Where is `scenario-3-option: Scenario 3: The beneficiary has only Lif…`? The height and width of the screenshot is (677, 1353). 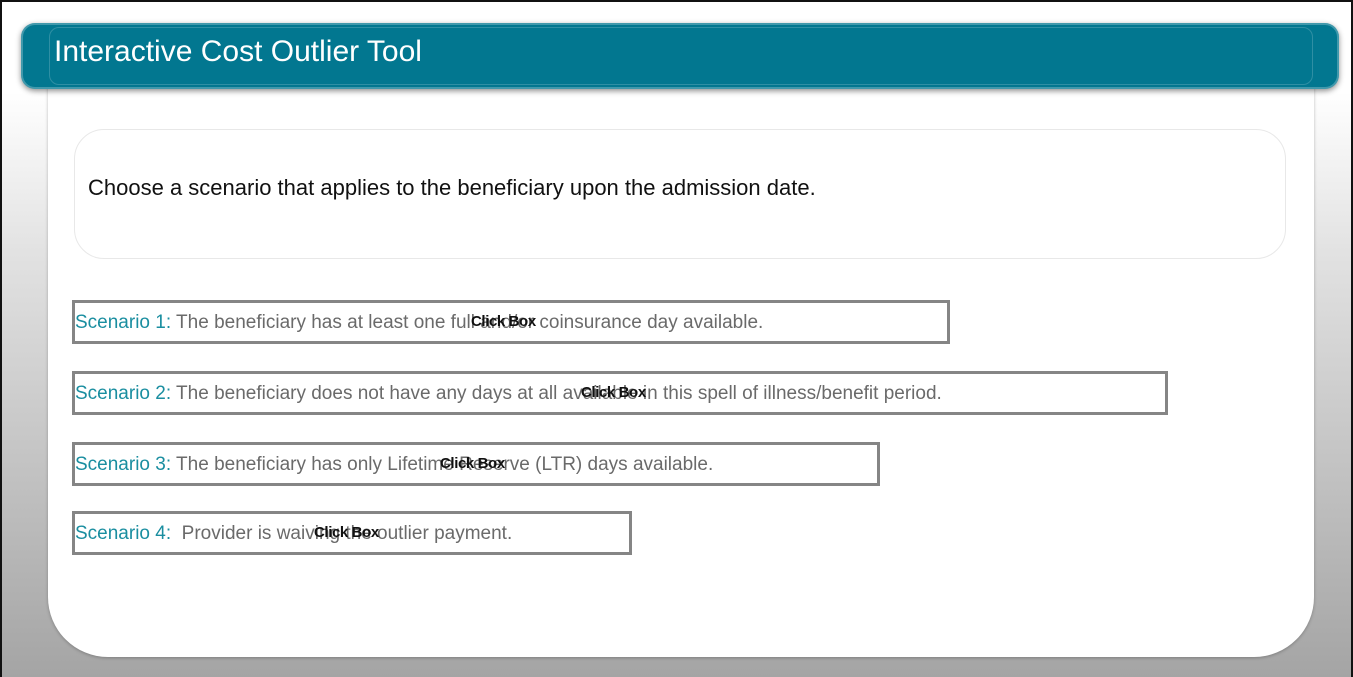 scenario-3-option: Scenario 3: The beneficiary has only Lif… is located at coordinates (476, 464).